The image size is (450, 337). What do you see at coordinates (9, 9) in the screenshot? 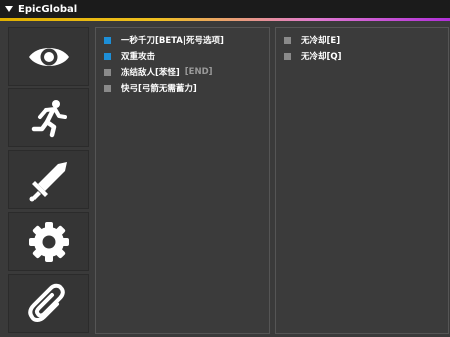
I see `collapse-arrow-icon` at bounding box center [9, 9].